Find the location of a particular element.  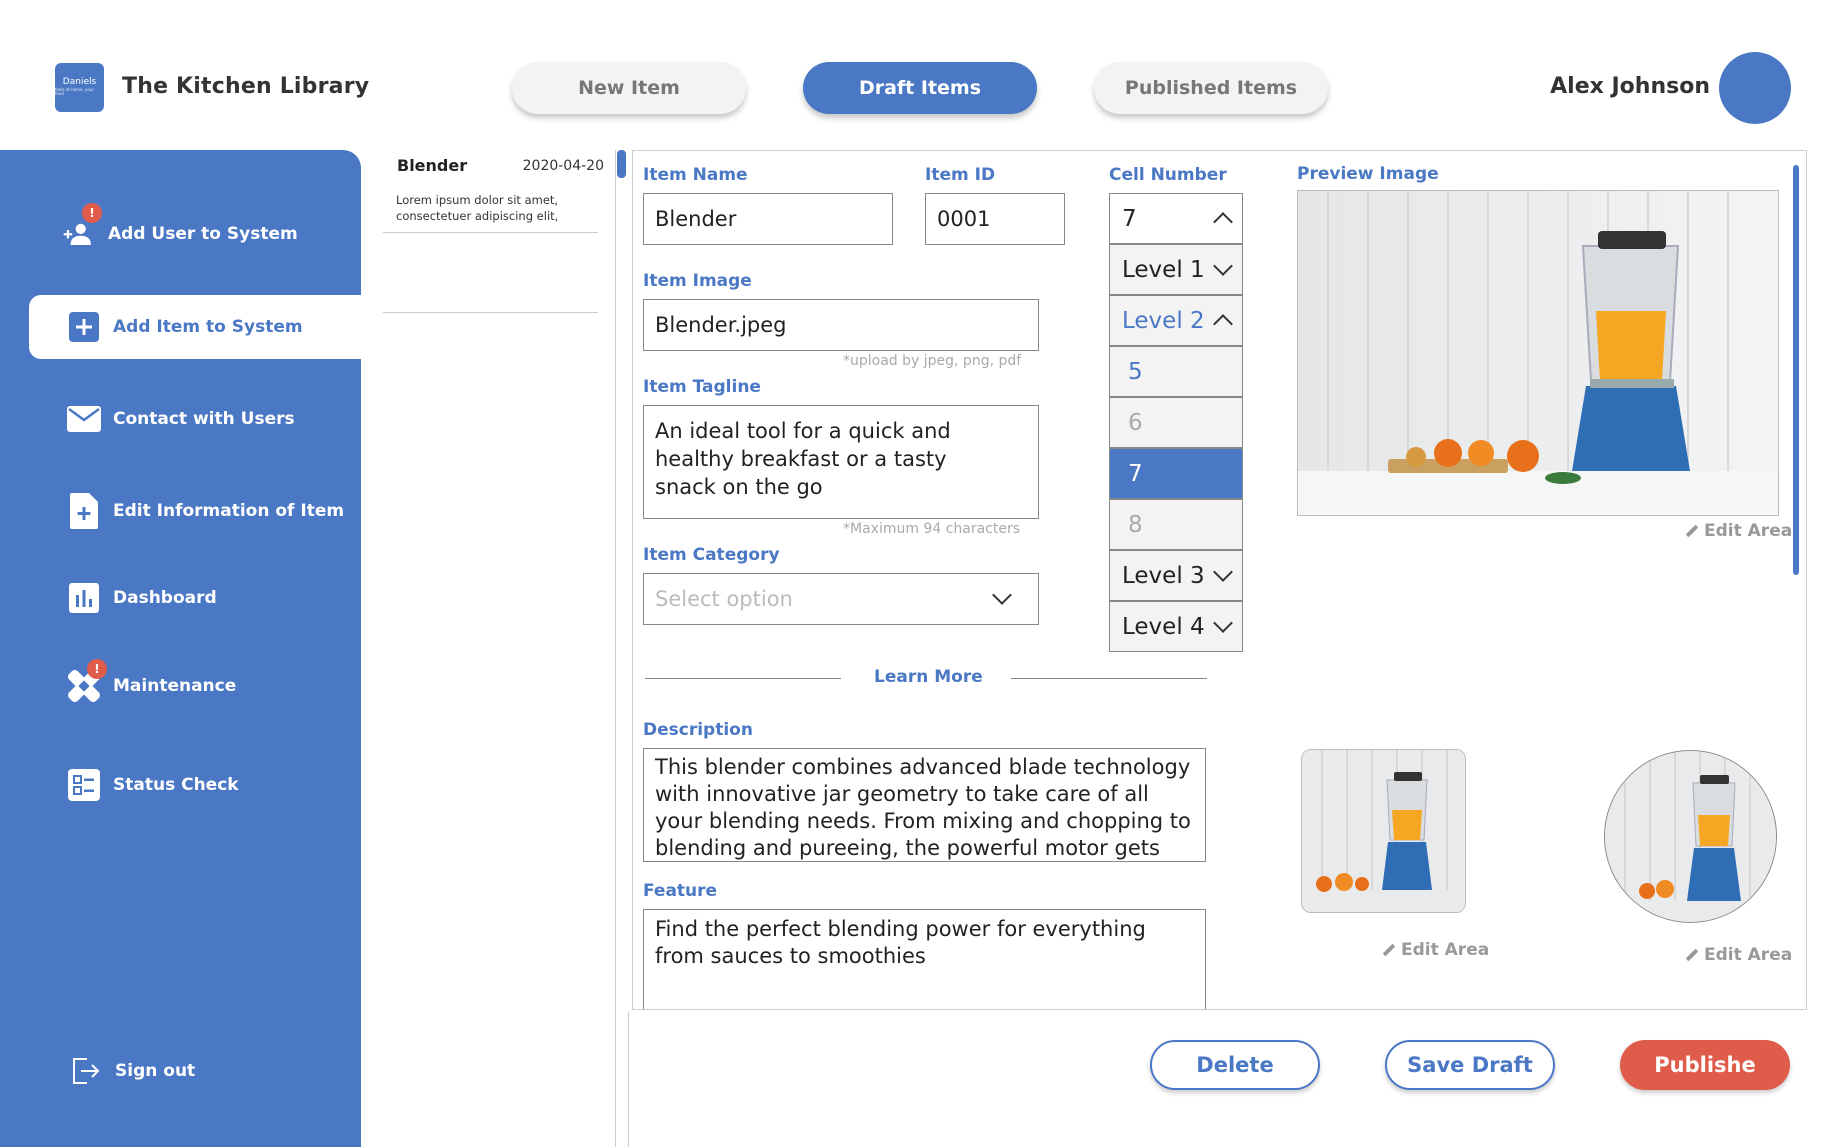

preview-image-label: Preview Image is located at coordinates (1368, 174).